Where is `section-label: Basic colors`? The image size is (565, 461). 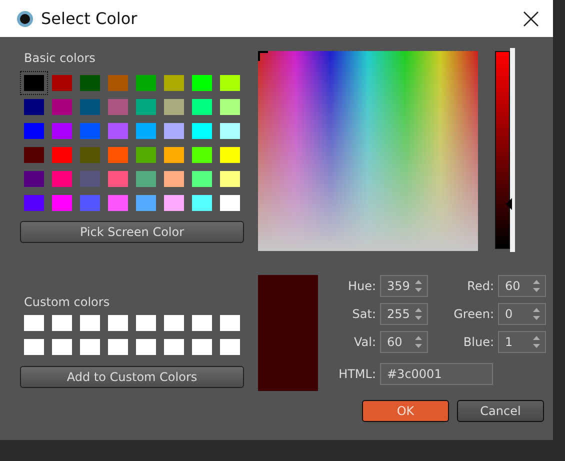 section-label: Basic colors is located at coordinates (59, 58).